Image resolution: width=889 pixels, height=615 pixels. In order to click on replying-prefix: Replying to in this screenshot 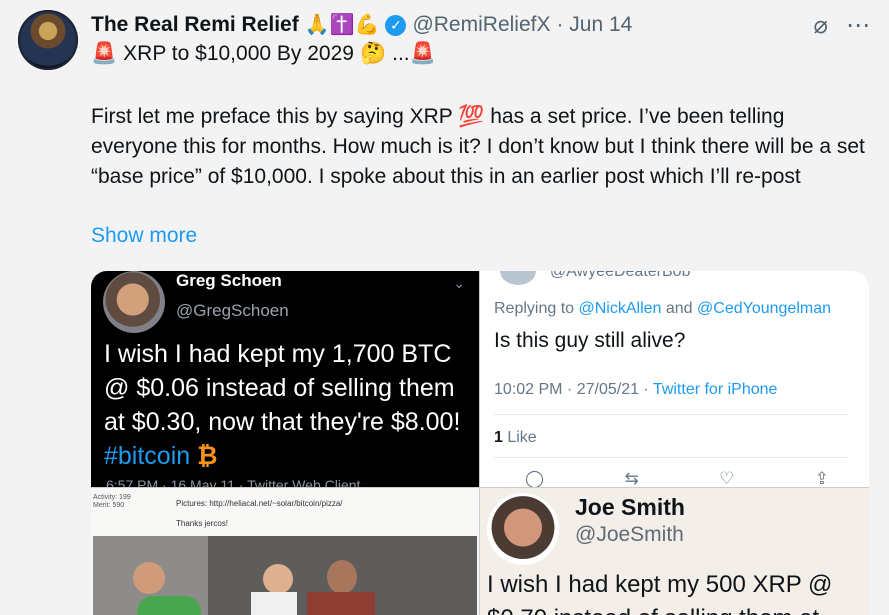, I will do `click(536, 308)`.